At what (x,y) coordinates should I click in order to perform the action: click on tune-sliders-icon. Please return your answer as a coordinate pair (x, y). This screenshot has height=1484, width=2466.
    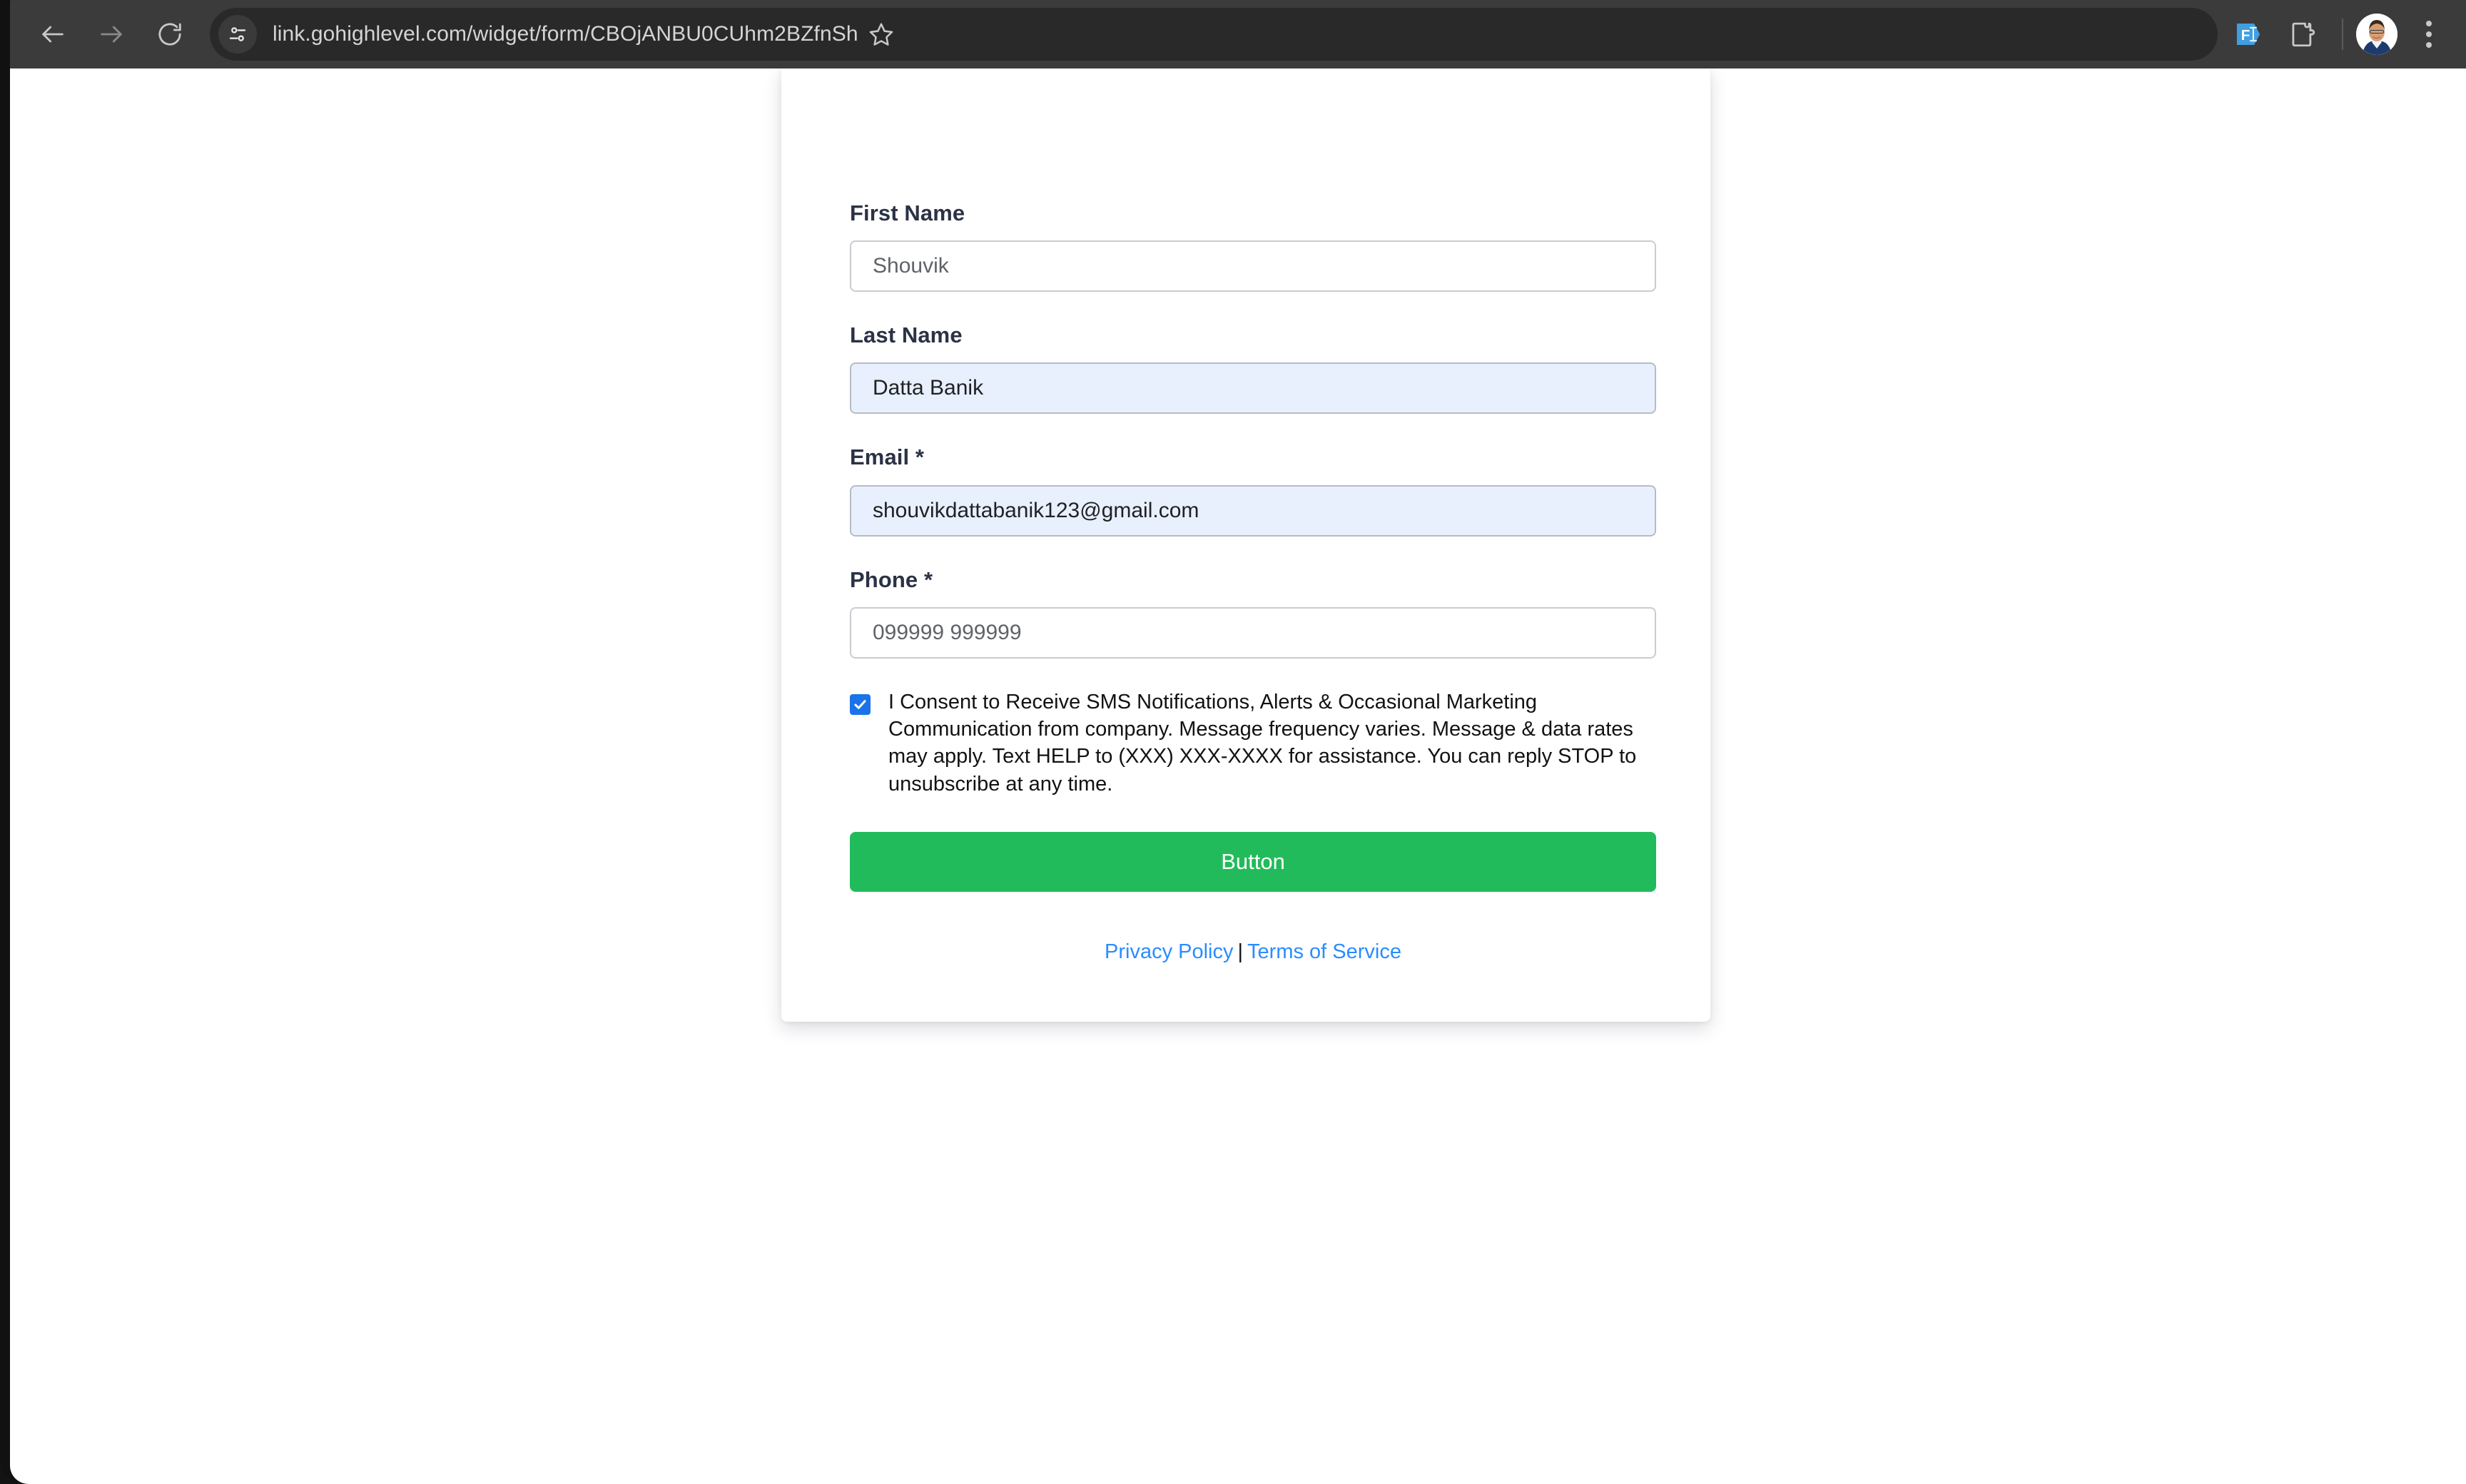
    Looking at the image, I should click on (237, 34).